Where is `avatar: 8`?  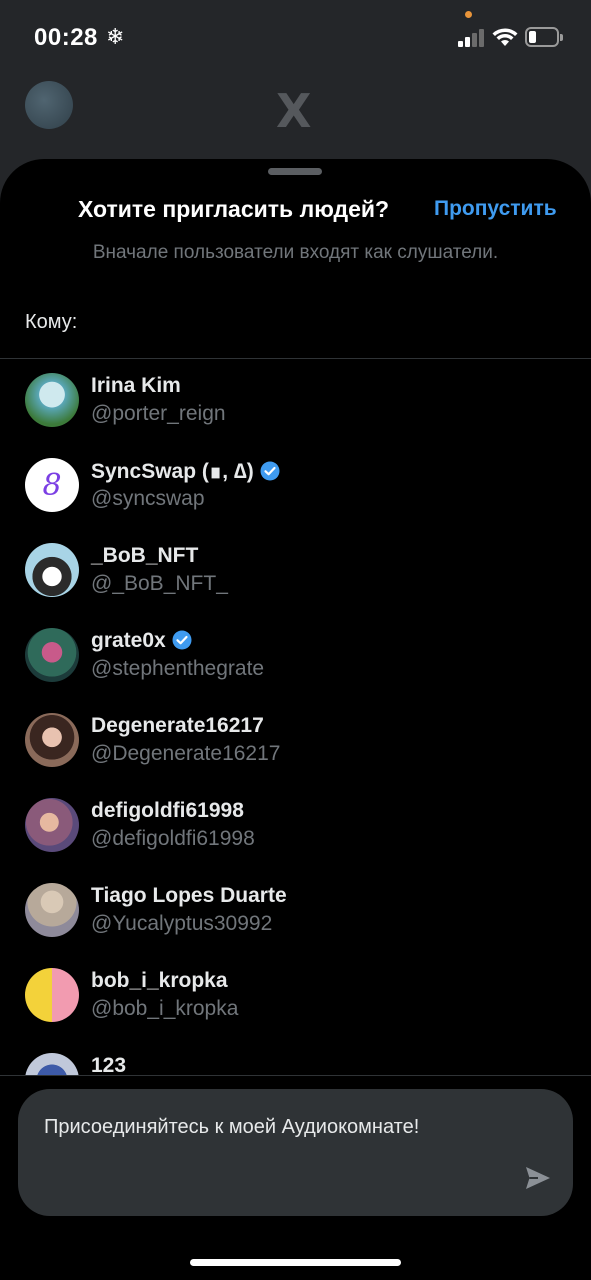
avatar: 8 is located at coordinates (52, 485).